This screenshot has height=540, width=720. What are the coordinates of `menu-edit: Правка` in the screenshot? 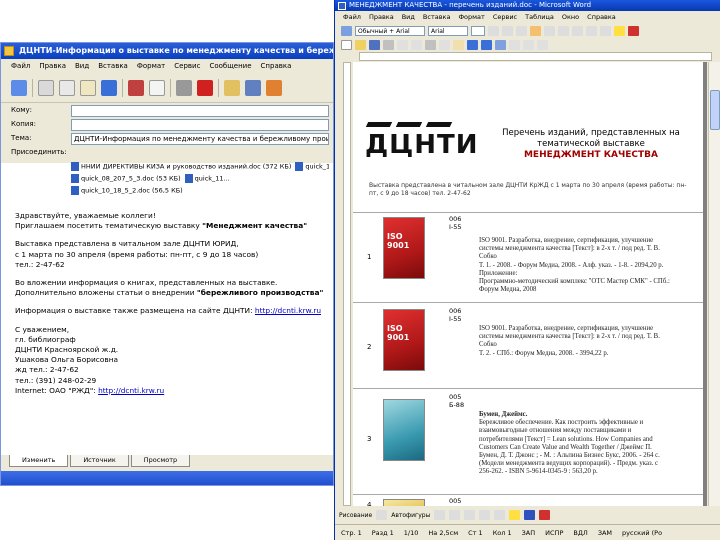 It's located at (52, 66).